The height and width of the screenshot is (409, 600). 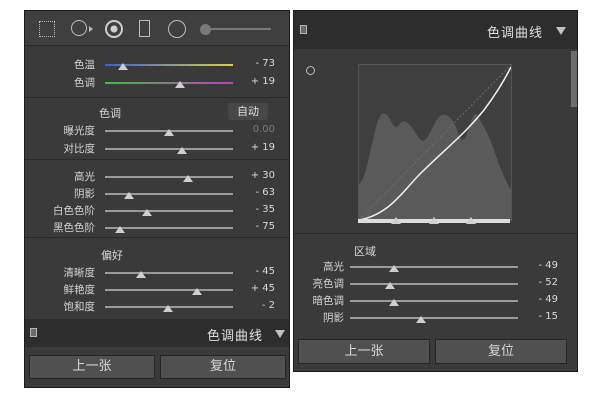 What do you see at coordinates (79, 131) in the screenshot?
I see `slider-label: 曝光度` at bounding box center [79, 131].